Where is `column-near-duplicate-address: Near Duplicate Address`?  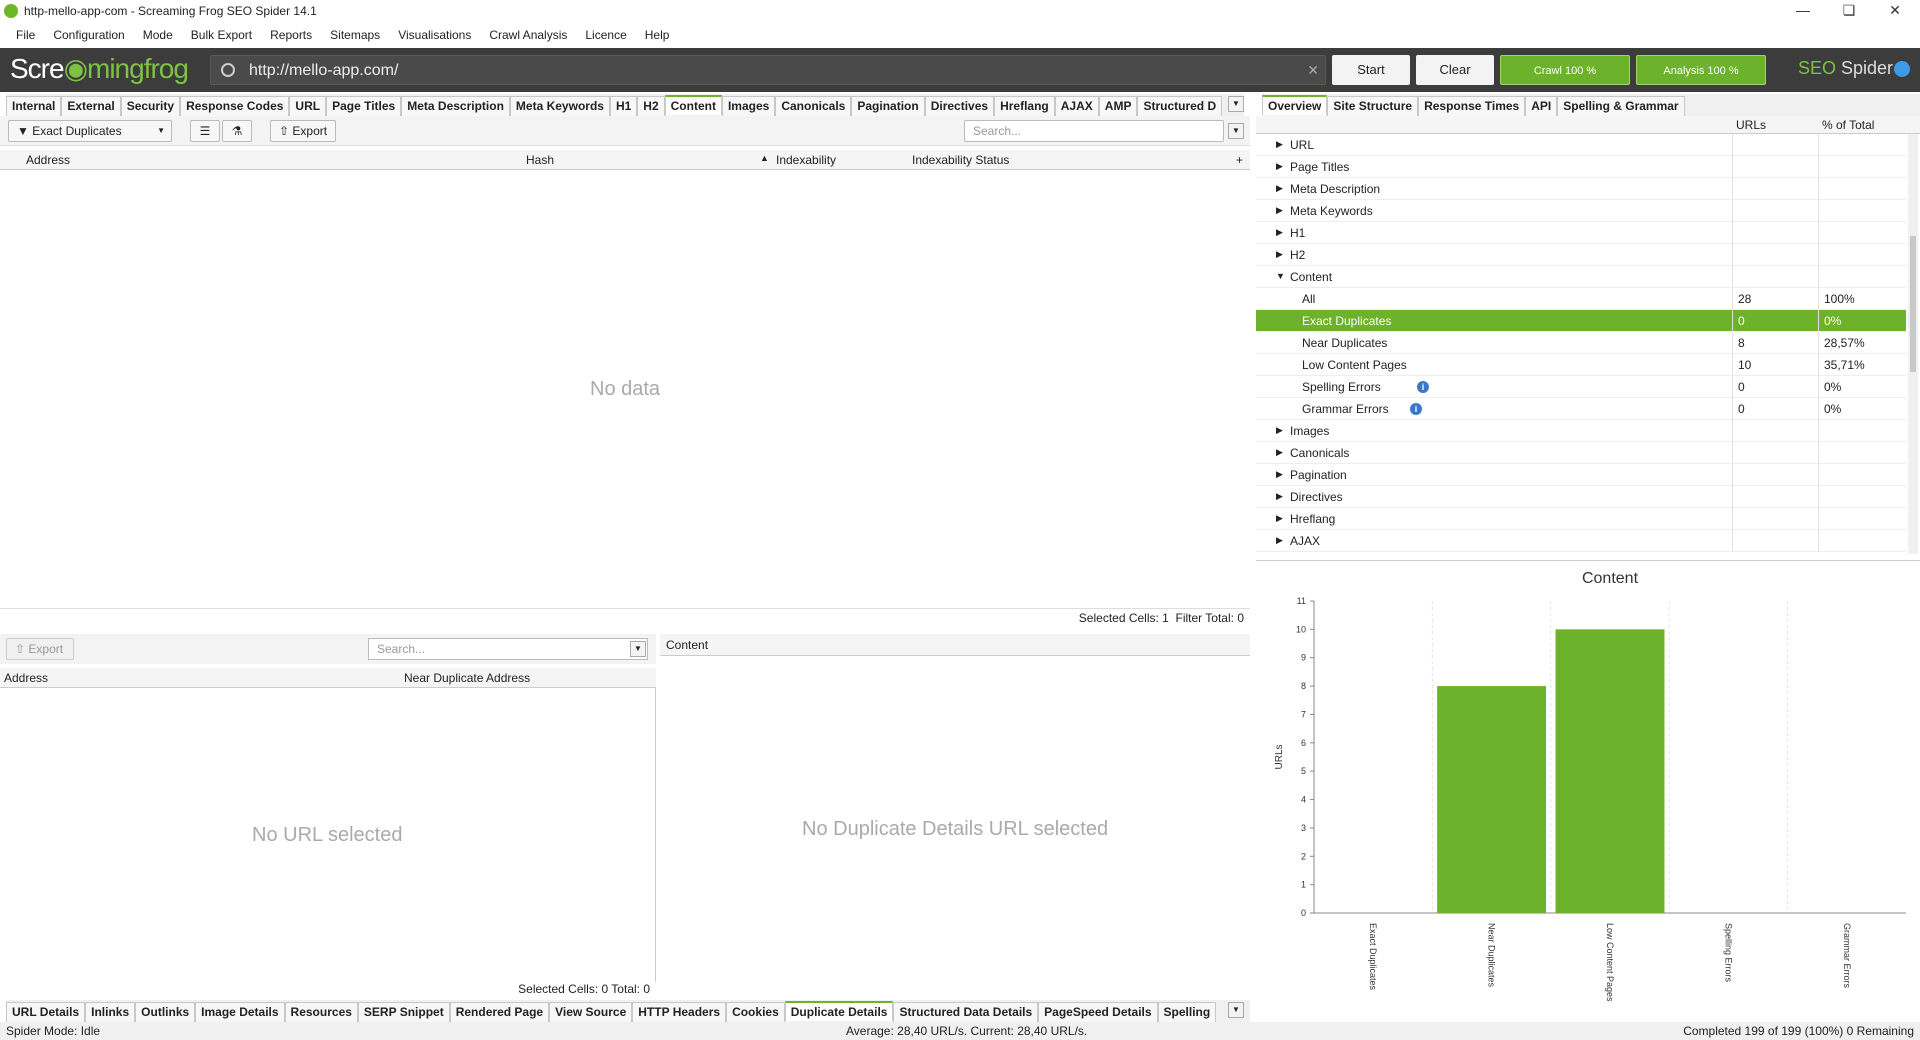
column-near-duplicate-address: Near Duplicate Address is located at coordinates (467, 678).